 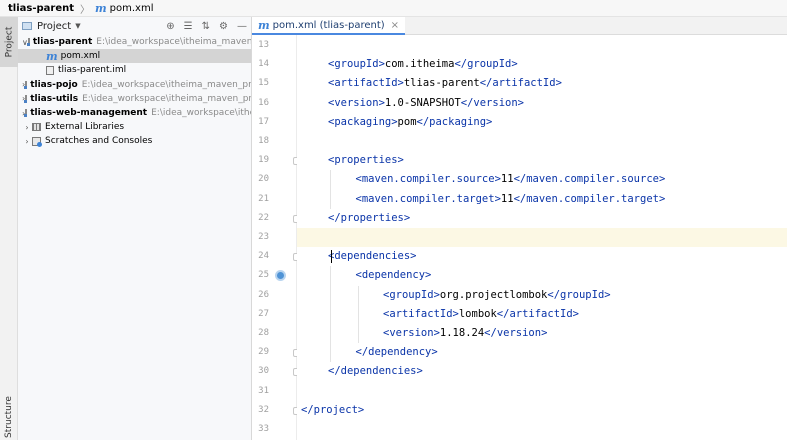 I want to click on code-line: </dependency>, so click(x=542, y=352).